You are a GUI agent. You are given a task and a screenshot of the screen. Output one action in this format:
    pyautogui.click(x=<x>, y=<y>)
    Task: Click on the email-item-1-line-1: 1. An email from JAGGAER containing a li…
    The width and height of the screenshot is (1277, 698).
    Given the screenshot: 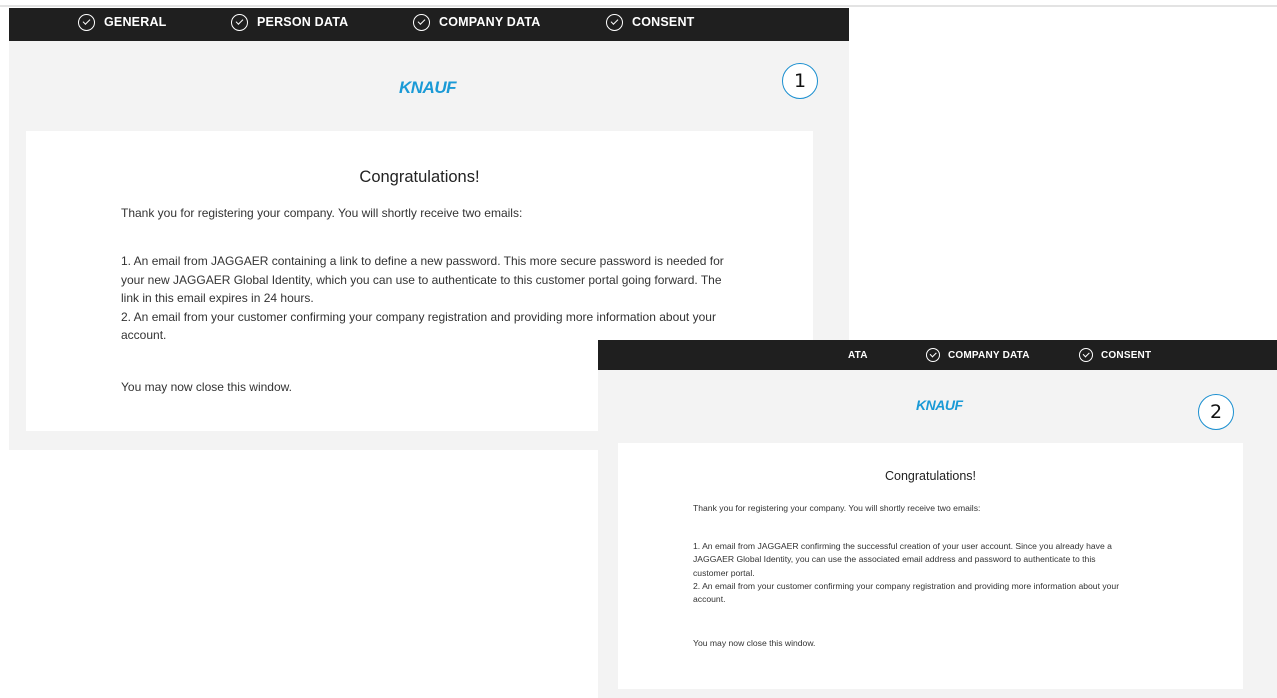 What is the action you would take?
    pyautogui.click(x=422, y=261)
    